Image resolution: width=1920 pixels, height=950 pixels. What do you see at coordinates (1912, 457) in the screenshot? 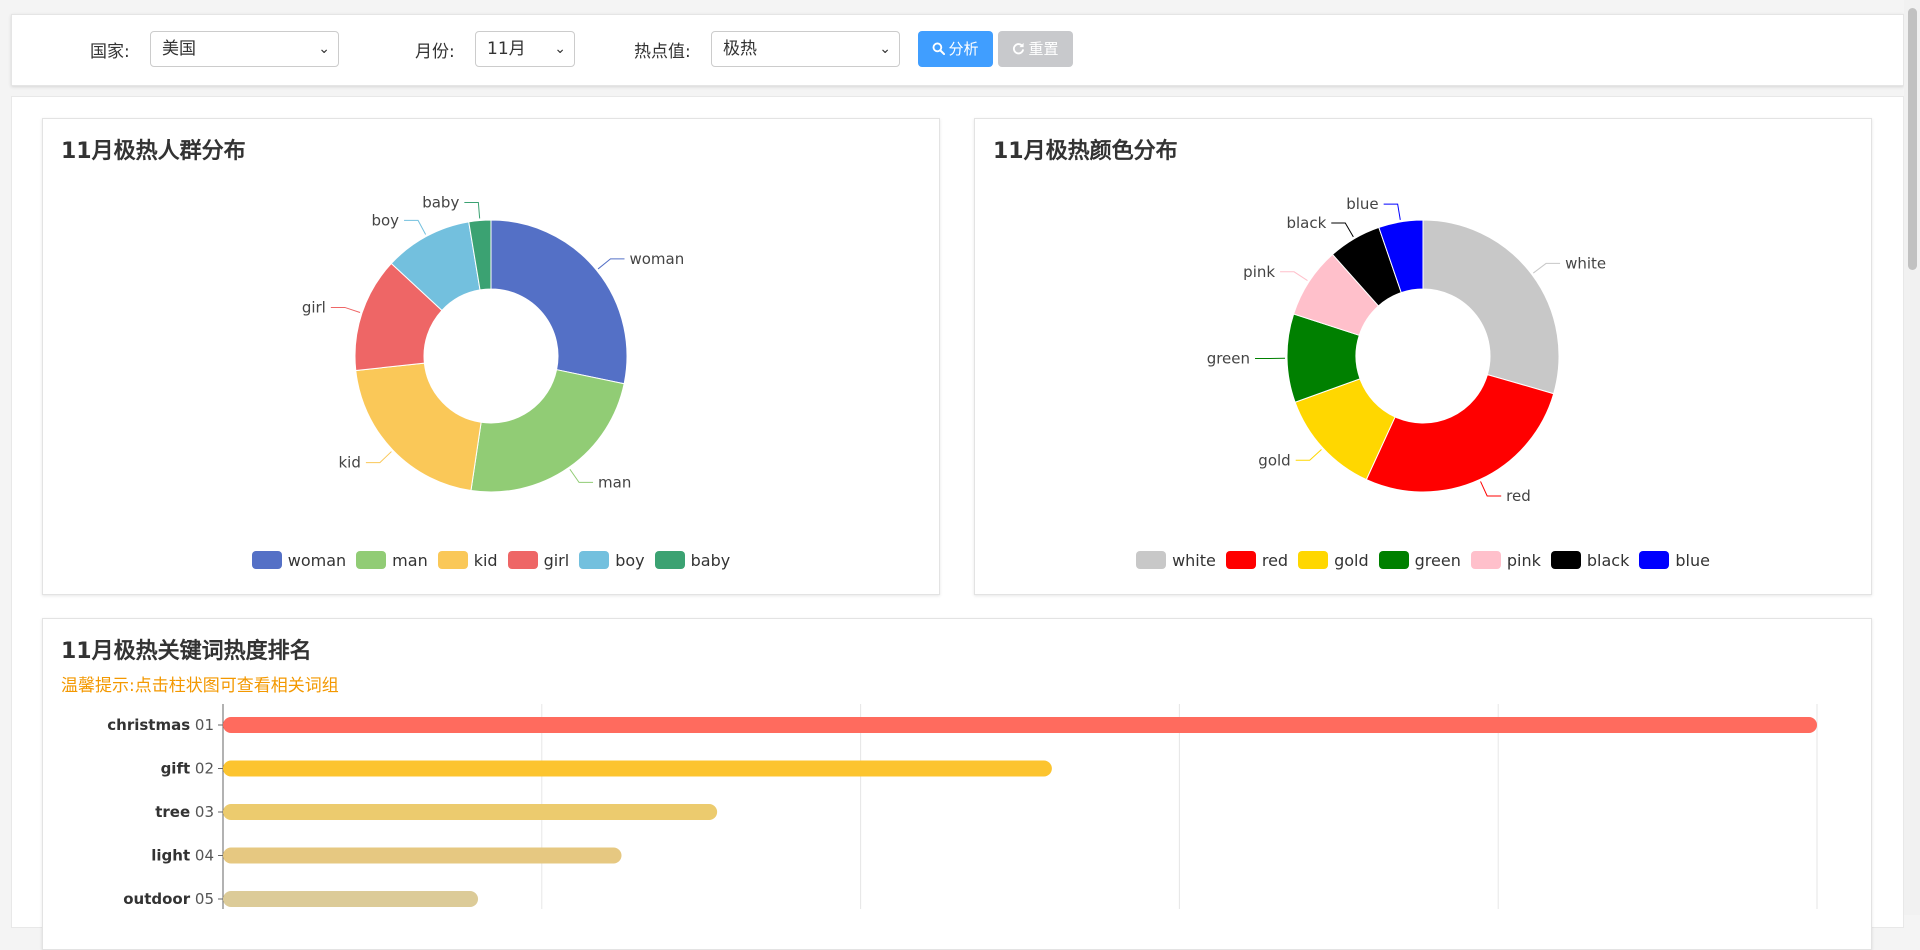
I see `page-scrollbar` at bounding box center [1912, 457].